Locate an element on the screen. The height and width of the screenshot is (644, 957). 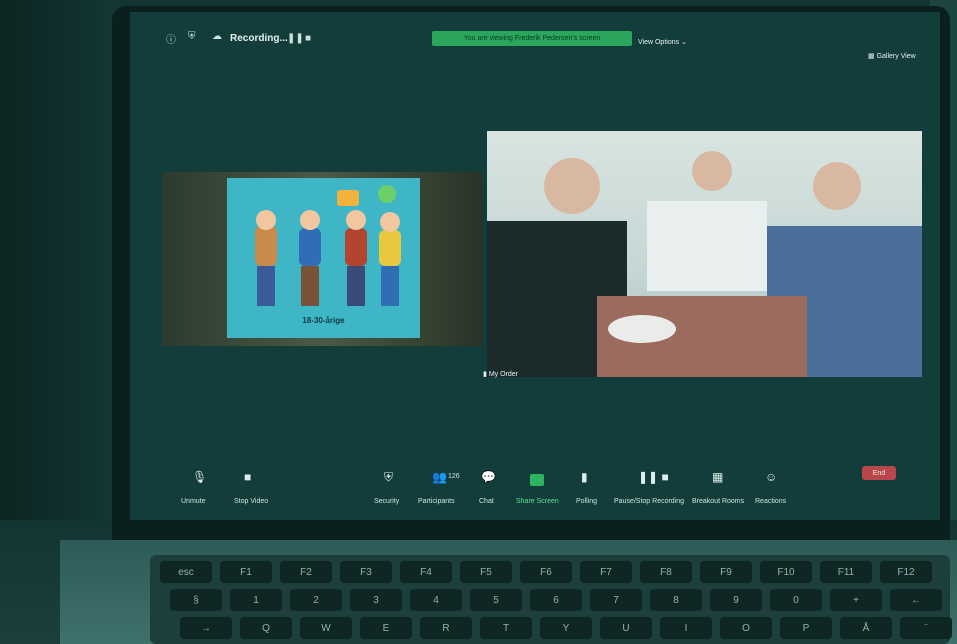
gallery-view-button: ▦ Gallery View is located at coordinates (892, 56).